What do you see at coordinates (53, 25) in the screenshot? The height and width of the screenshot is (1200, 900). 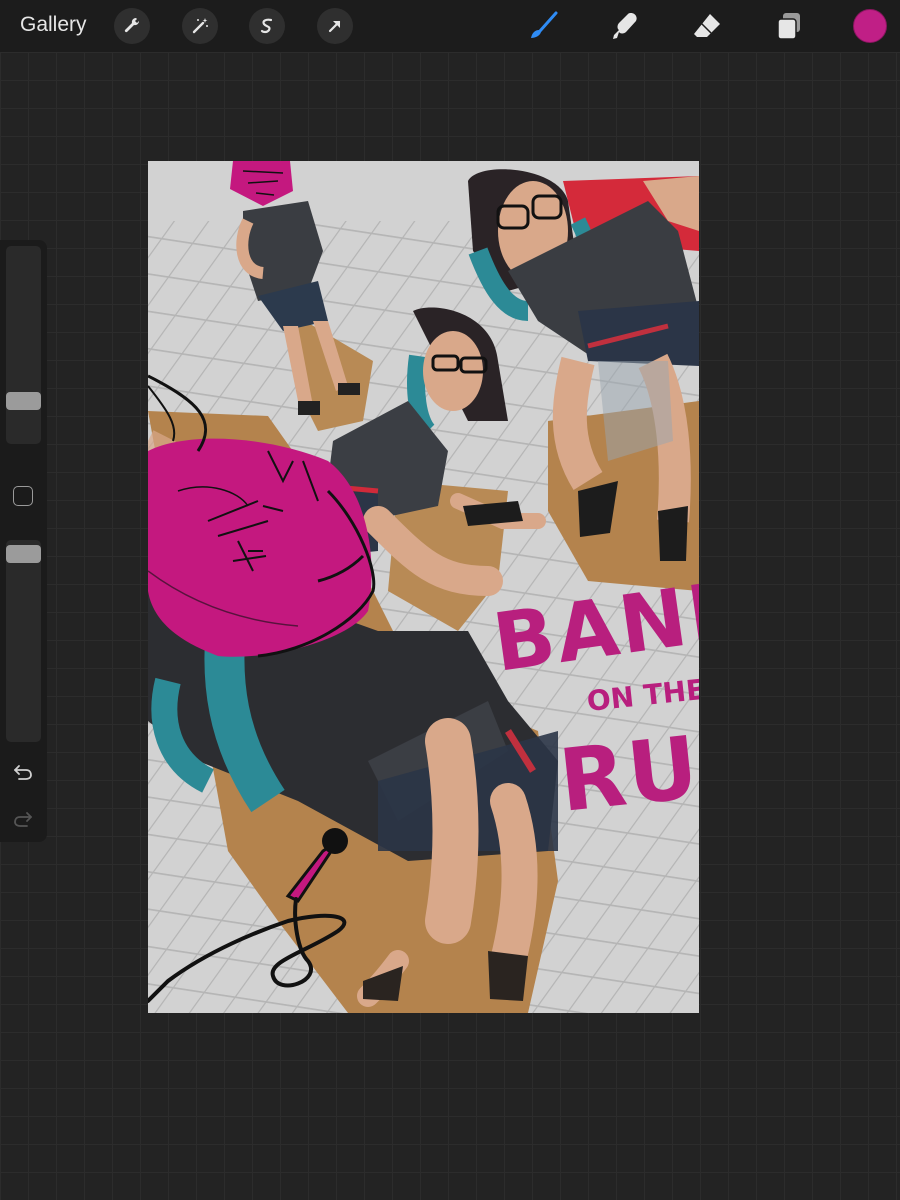 I see `gallery-button: Gallery` at bounding box center [53, 25].